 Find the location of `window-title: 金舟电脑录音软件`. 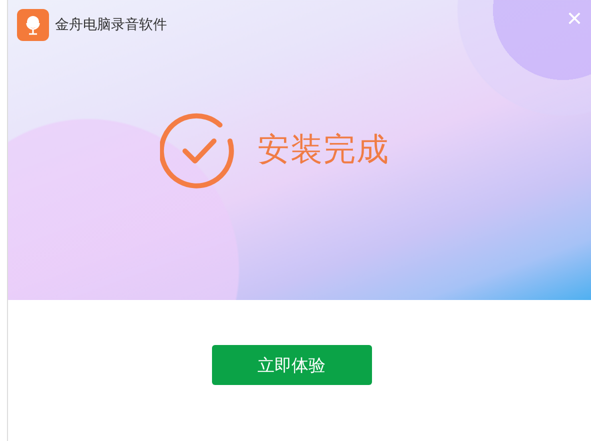

window-title: 金舟电脑录音软件 is located at coordinates (111, 25).